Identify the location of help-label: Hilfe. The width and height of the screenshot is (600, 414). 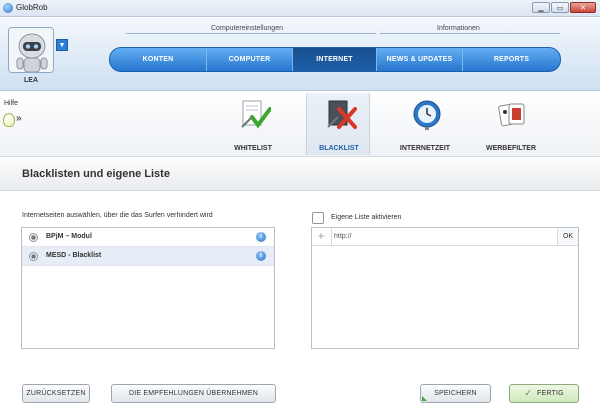
(11, 103).